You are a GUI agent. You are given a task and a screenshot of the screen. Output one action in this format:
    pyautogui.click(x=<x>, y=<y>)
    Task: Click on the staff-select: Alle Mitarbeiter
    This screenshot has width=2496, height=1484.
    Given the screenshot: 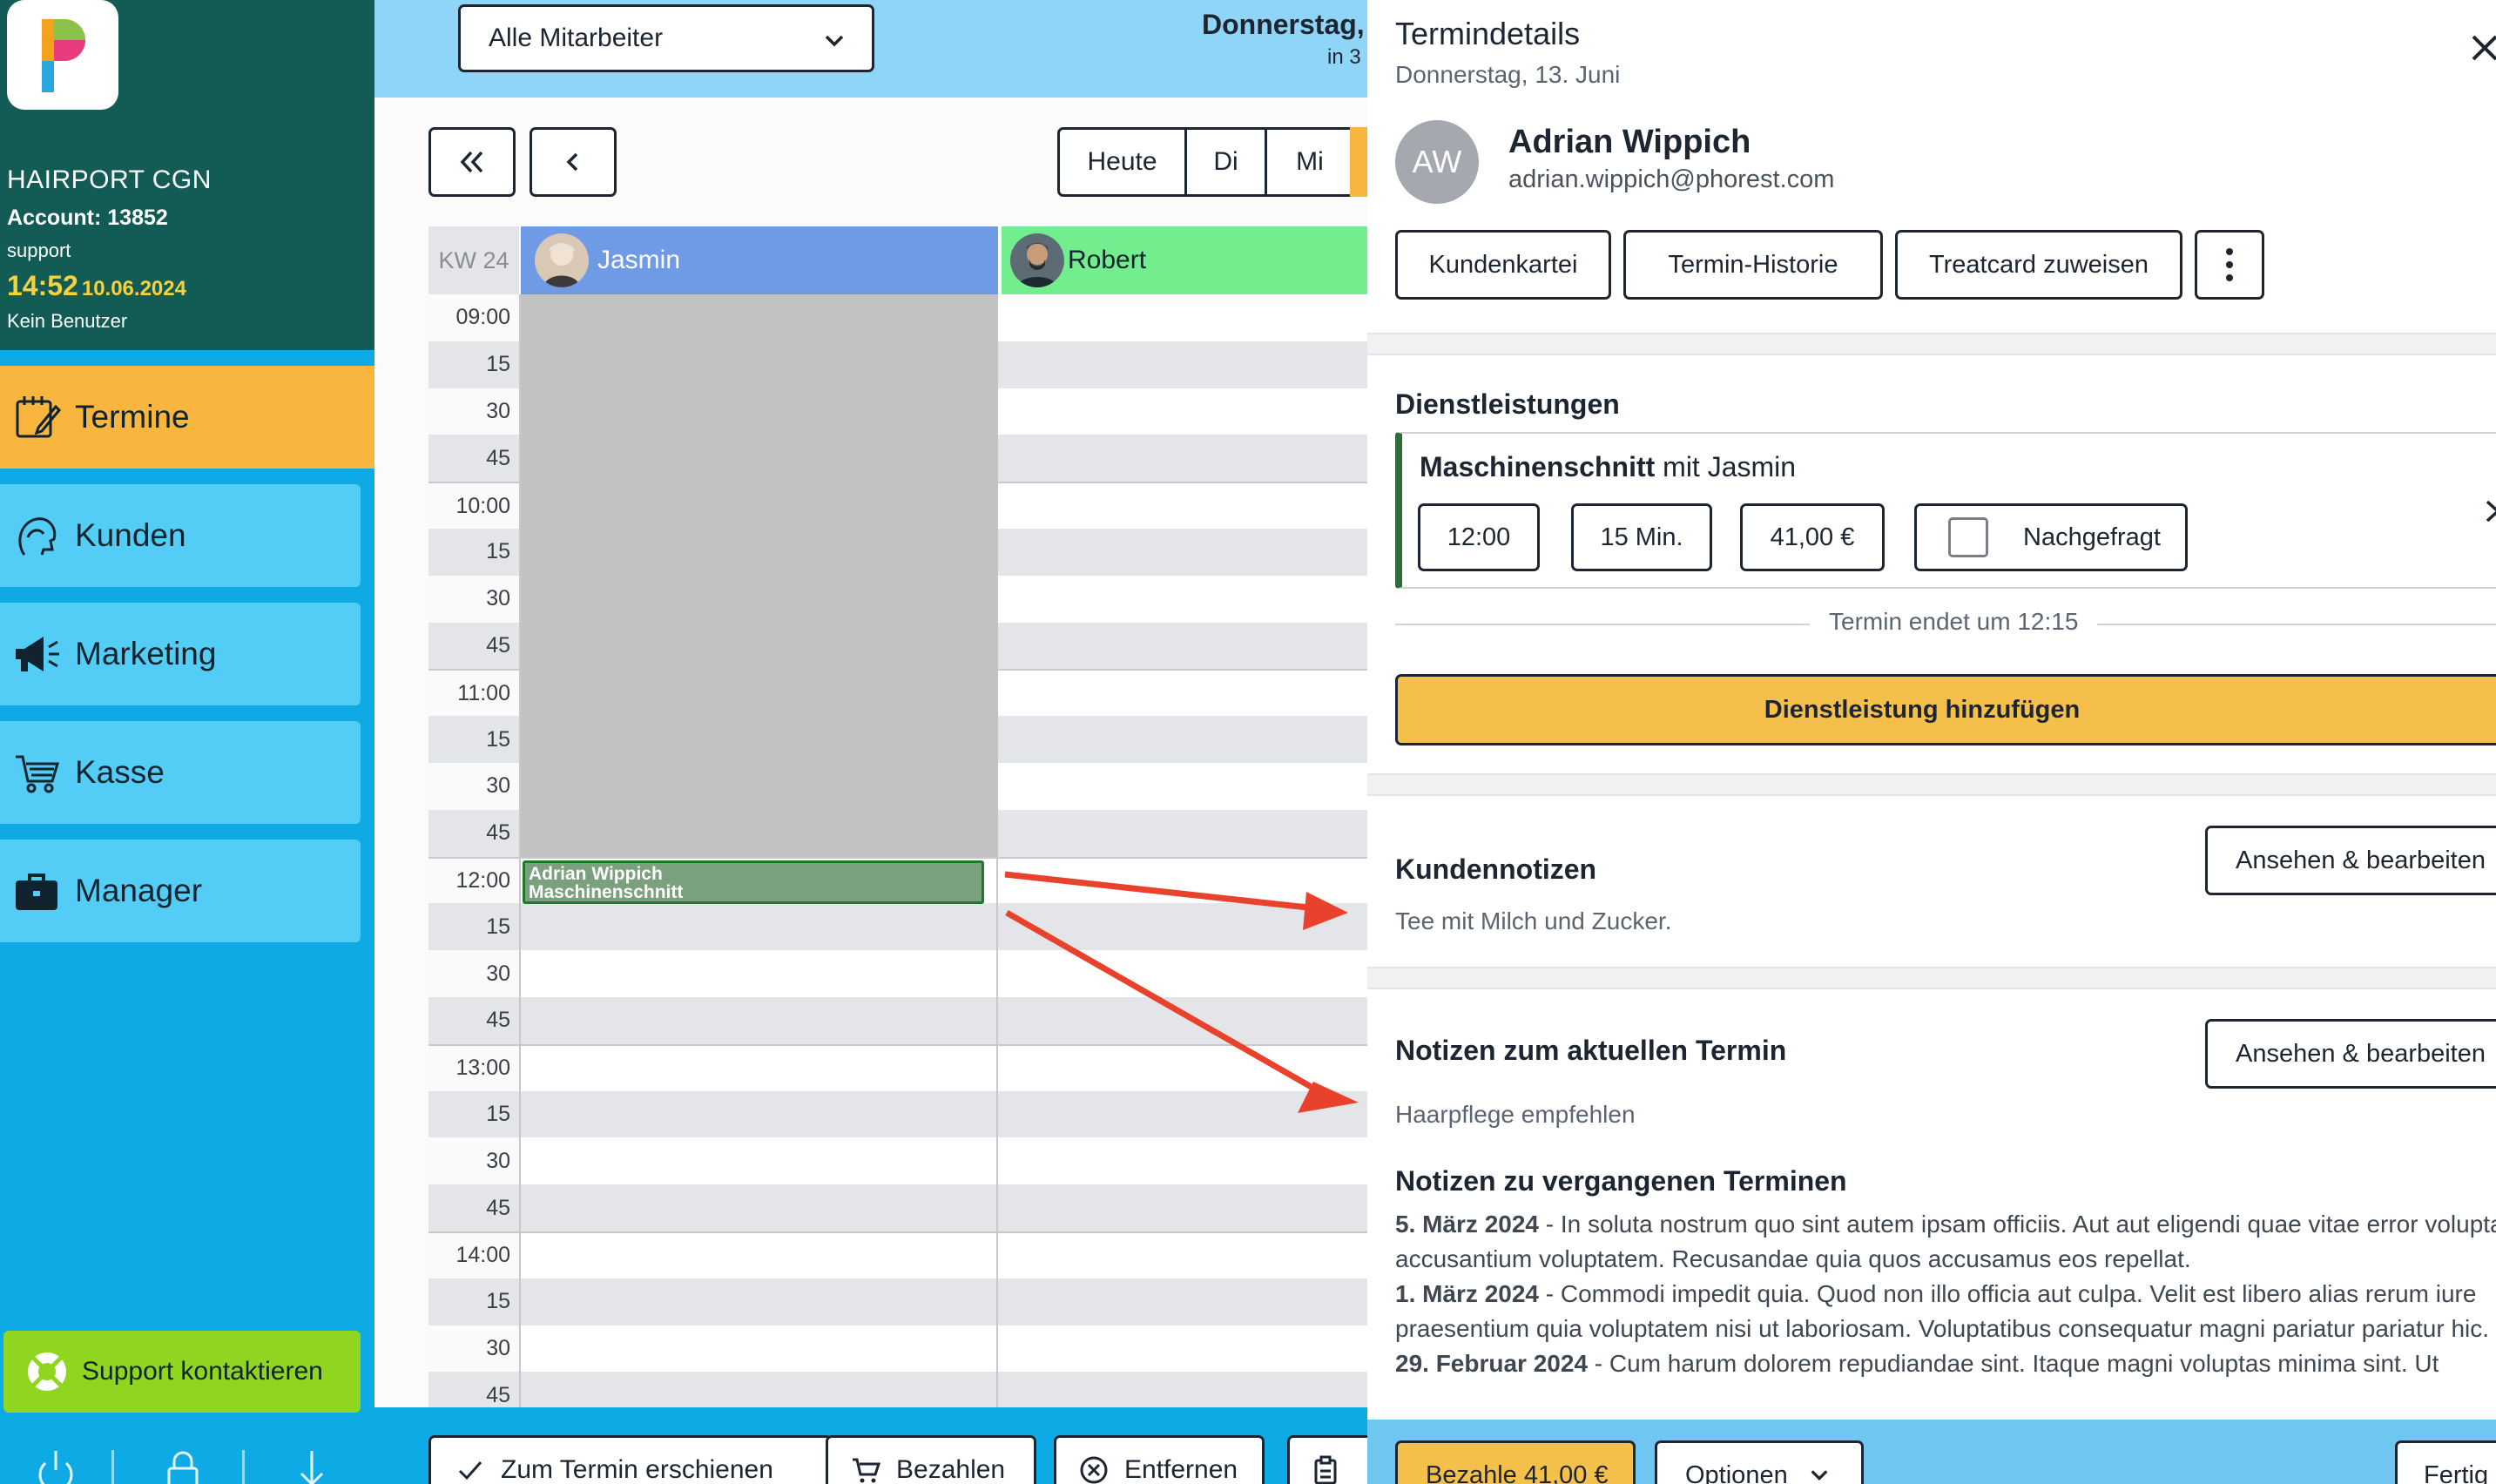 What is the action you would take?
    pyautogui.click(x=666, y=38)
    